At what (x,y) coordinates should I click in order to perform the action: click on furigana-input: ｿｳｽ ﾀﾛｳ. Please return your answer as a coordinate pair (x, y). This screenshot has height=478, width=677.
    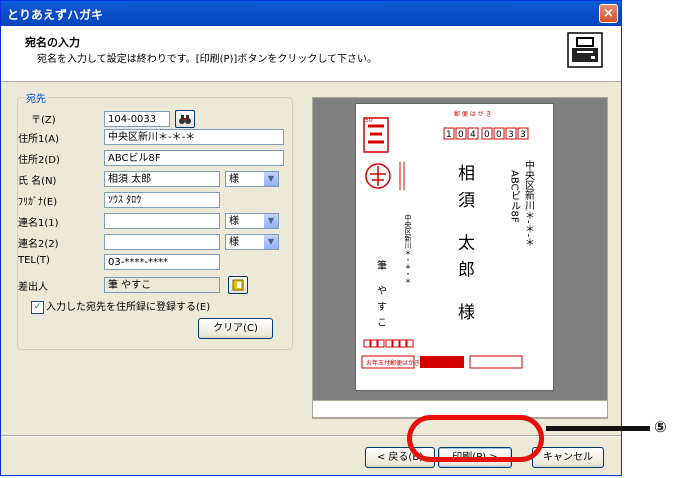
    Looking at the image, I should click on (162, 200).